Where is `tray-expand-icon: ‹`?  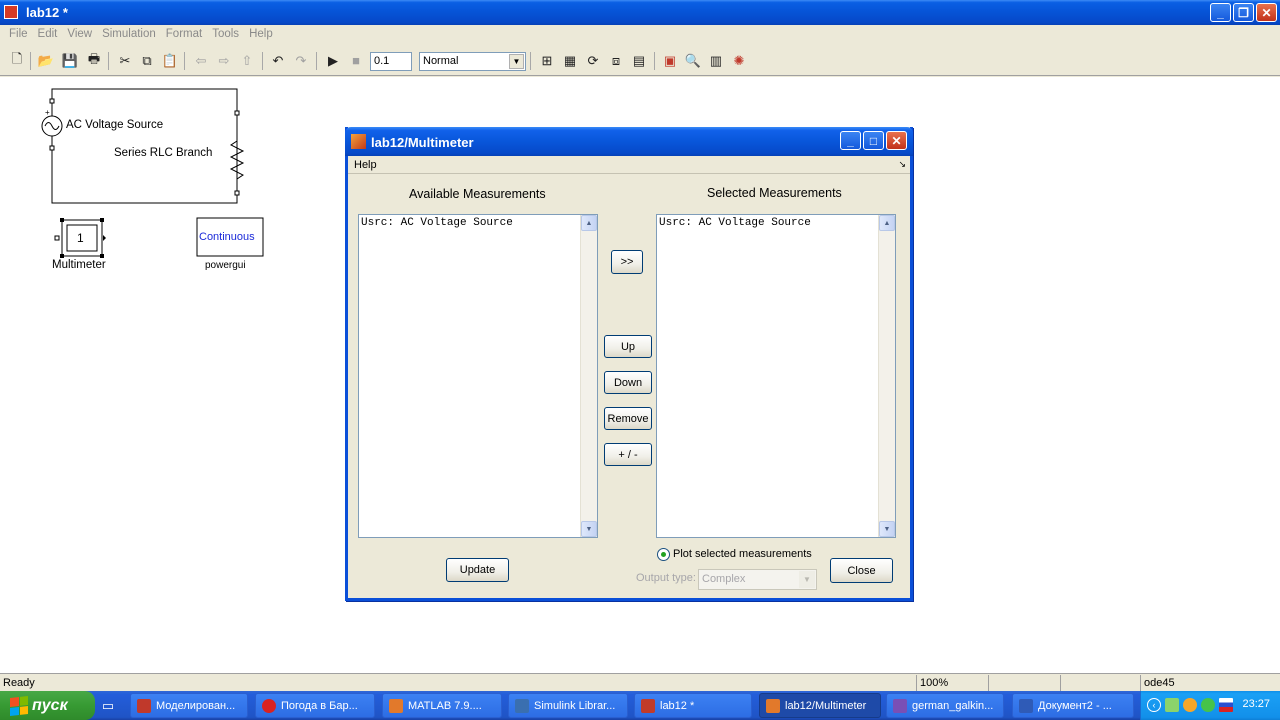 tray-expand-icon: ‹ is located at coordinates (1154, 705).